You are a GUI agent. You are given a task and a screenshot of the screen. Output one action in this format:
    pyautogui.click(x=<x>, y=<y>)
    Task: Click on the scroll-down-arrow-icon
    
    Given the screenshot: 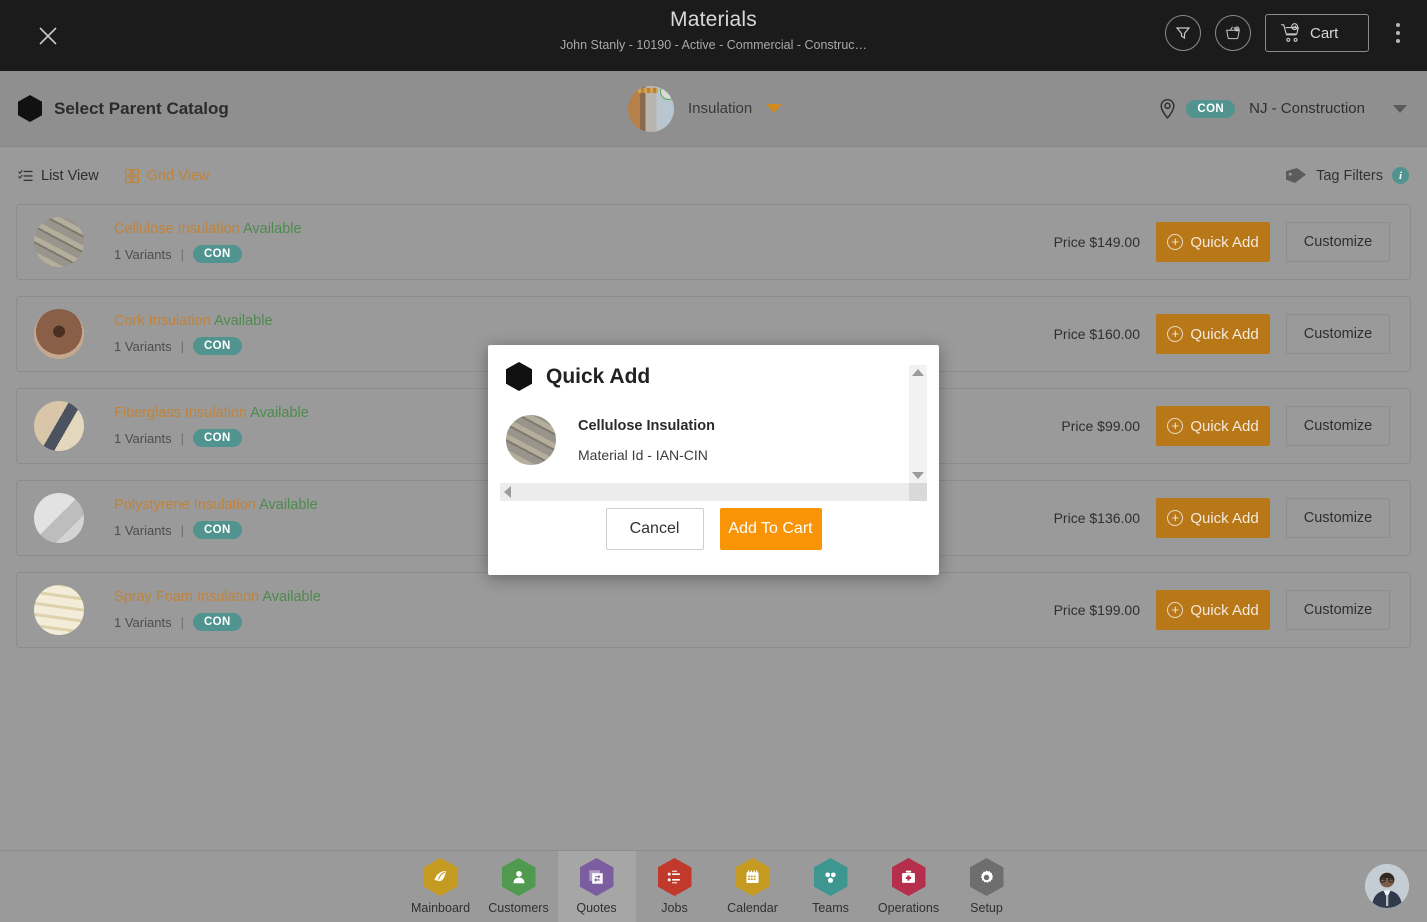 What is the action you would take?
    pyautogui.click(x=918, y=475)
    